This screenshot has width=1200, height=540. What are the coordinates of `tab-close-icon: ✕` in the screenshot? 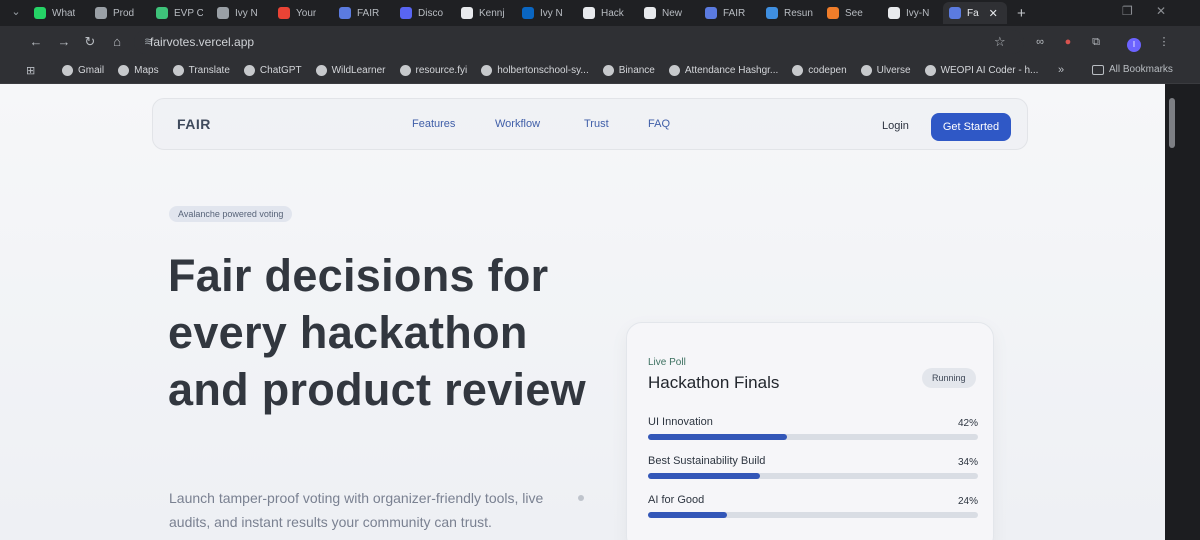 It's located at (993, 13).